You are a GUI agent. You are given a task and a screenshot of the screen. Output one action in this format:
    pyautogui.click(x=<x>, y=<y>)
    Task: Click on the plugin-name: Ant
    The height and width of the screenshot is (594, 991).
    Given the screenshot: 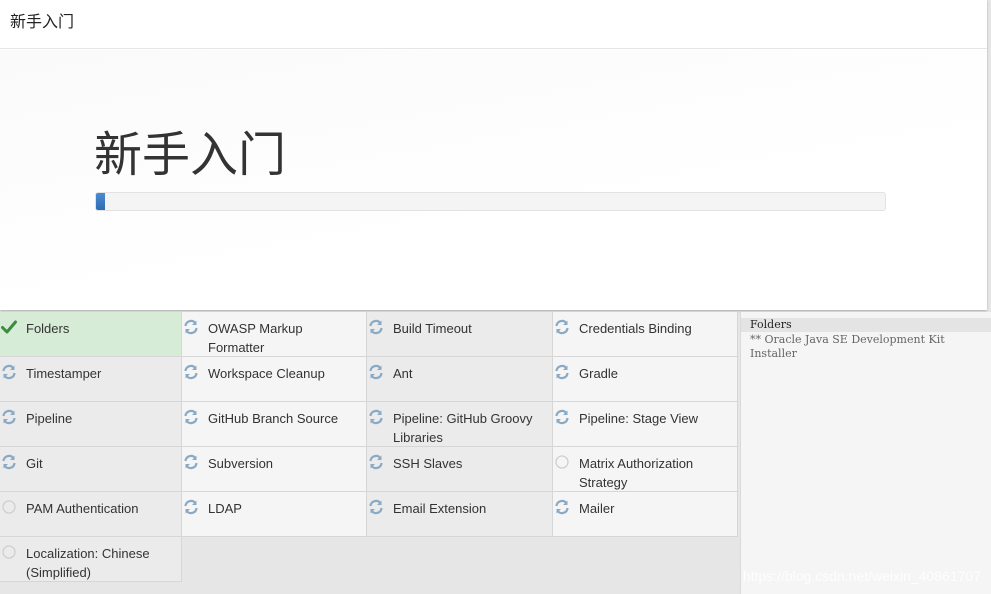 What is the action you would take?
    pyautogui.click(x=403, y=373)
    